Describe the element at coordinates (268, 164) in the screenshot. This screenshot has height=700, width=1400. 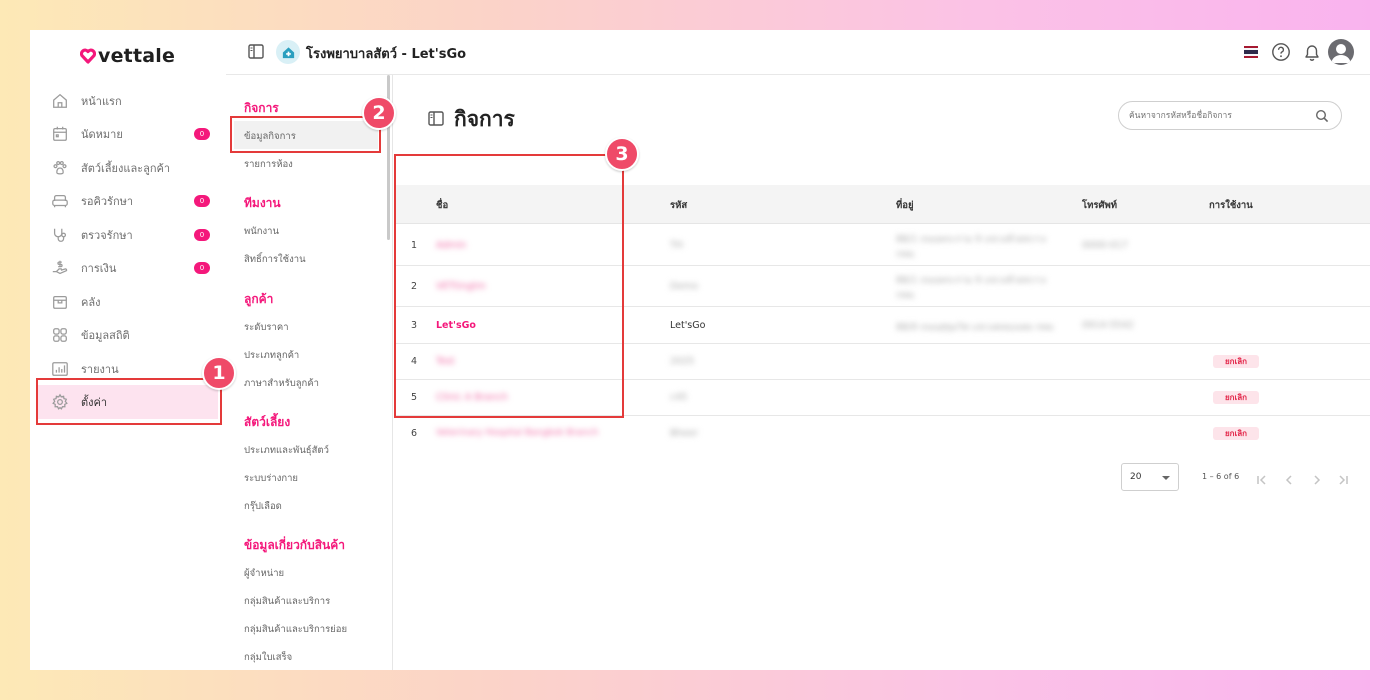
I see `submenu-item-rooms: รายการห้อง` at that location.